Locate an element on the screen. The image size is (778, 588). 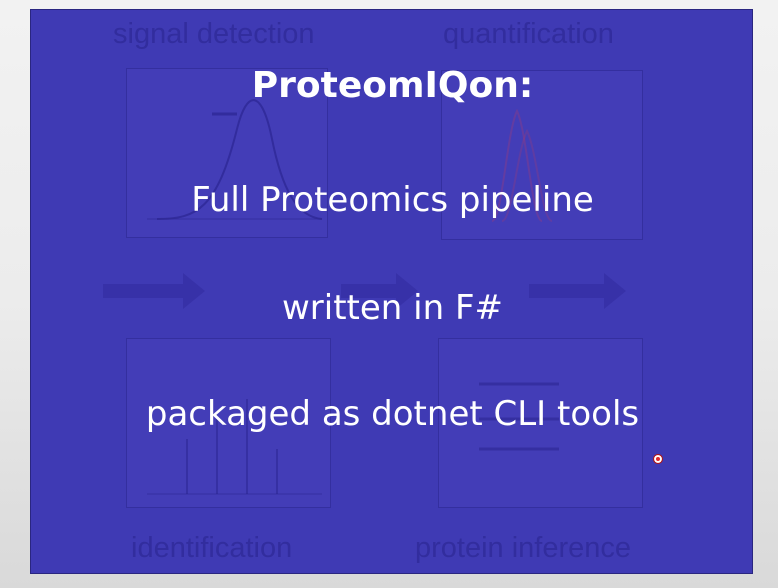
pointer-dot-icon is located at coordinates (658, 459).